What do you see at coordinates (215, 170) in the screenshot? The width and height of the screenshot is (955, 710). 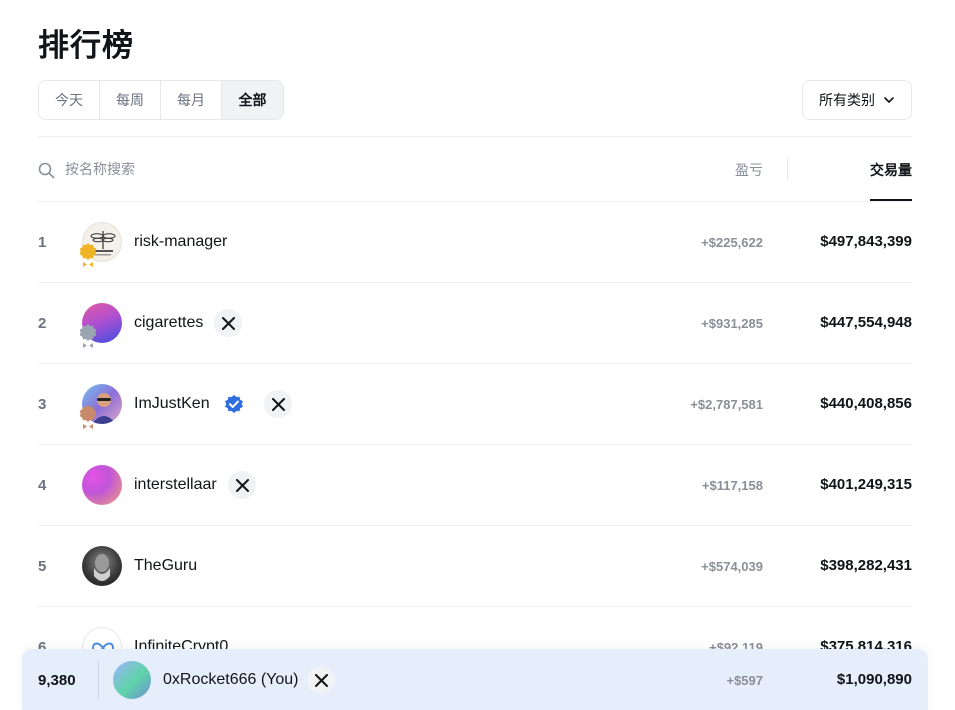 I see `search-input` at bounding box center [215, 170].